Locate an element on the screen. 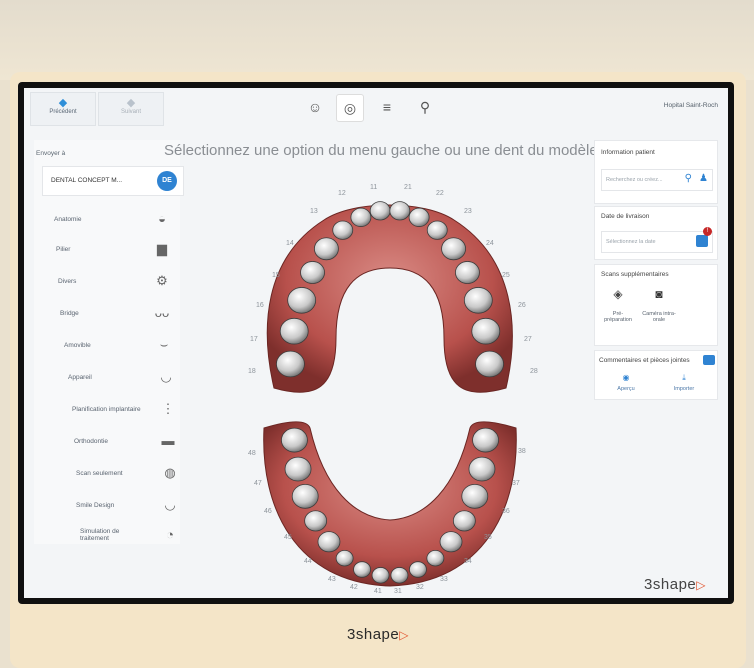  wall-background is located at coordinates (377, 40).